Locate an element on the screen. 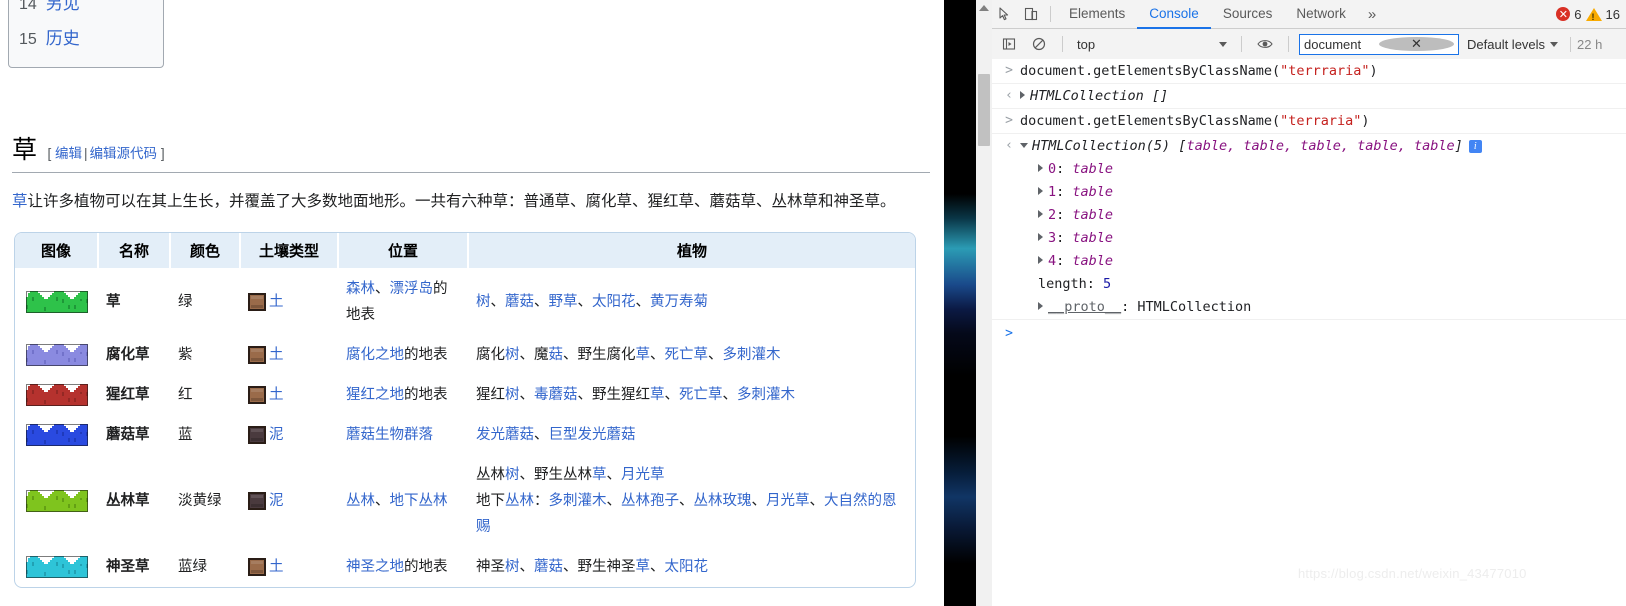 This screenshot has height=606, width=1626. console-property-line: length: 5 is located at coordinates (1309, 284).